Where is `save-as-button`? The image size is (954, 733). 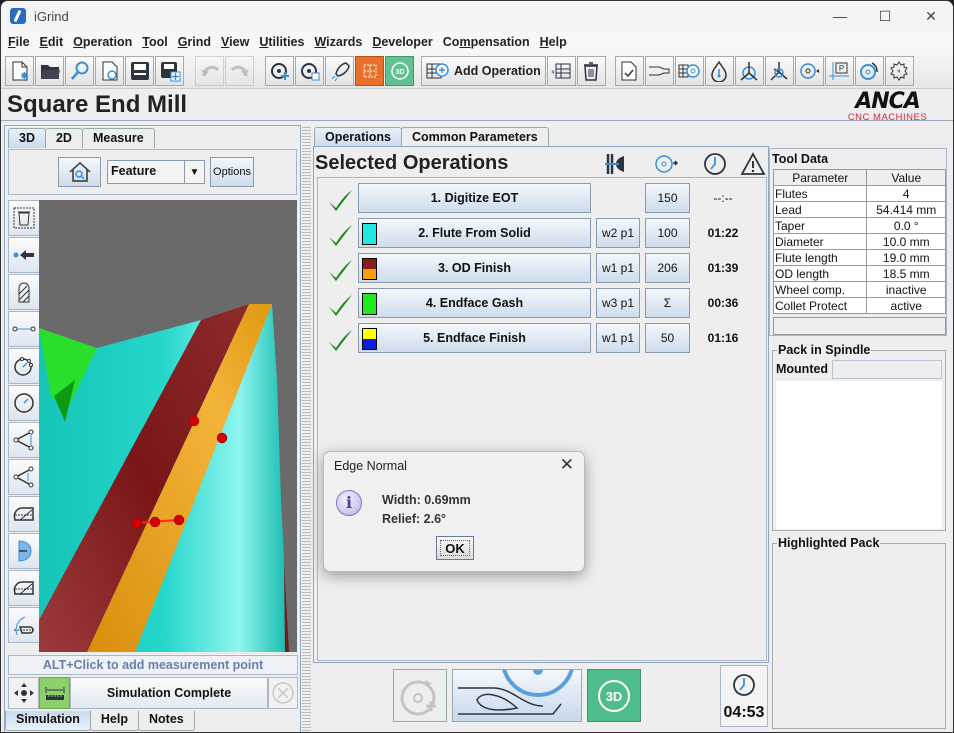 save-as-button is located at coordinates (169, 70).